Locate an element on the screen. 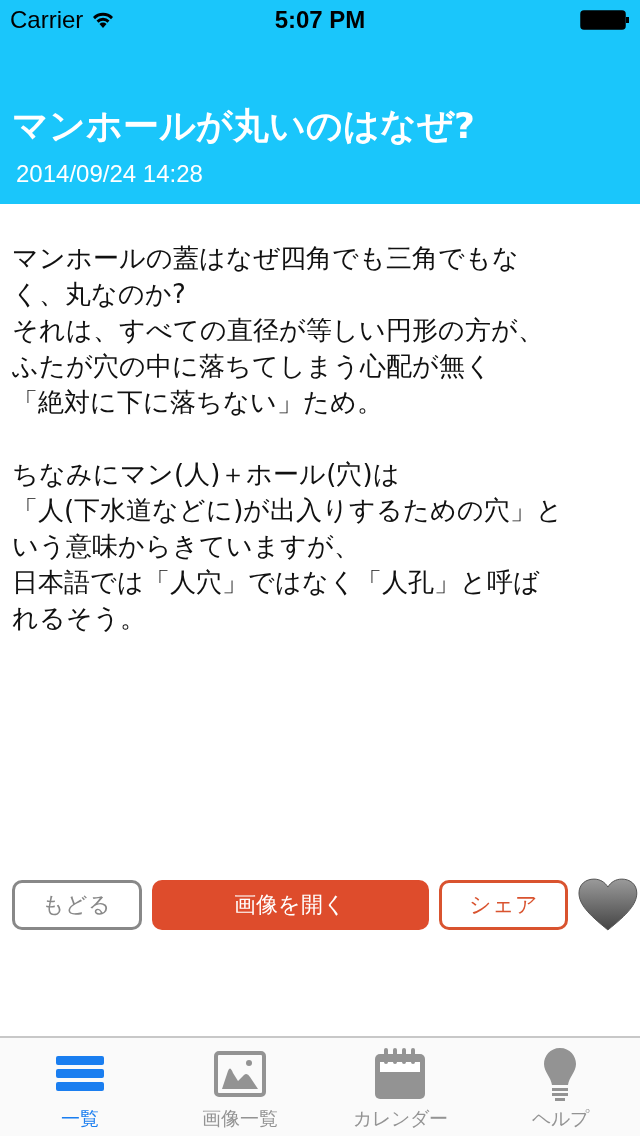 The image size is (640, 1136). open-image-button: 画像を開く is located at coordinates (290, 905).